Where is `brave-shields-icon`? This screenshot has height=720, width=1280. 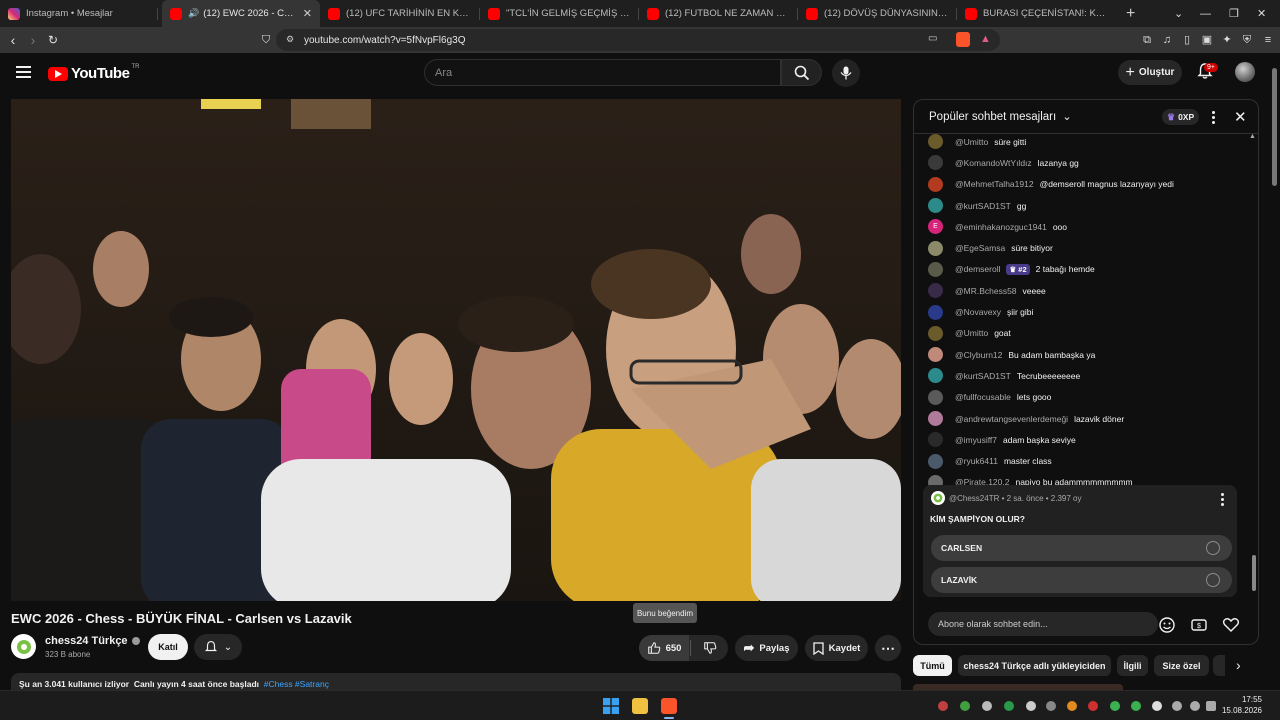 brave-shields-icon is located at coordinates (963, 39).